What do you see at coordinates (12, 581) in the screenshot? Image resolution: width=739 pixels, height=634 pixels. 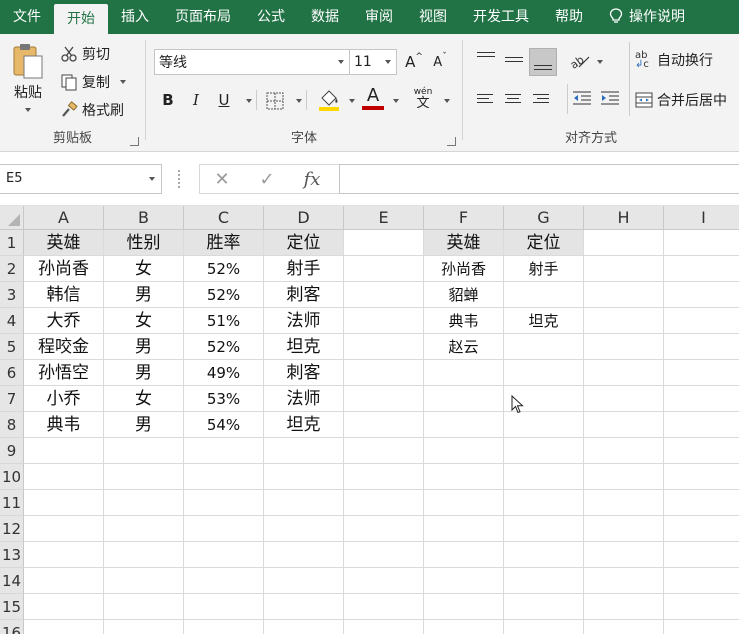 I see `row-header-14: 14` at bounding box center [12, 581].